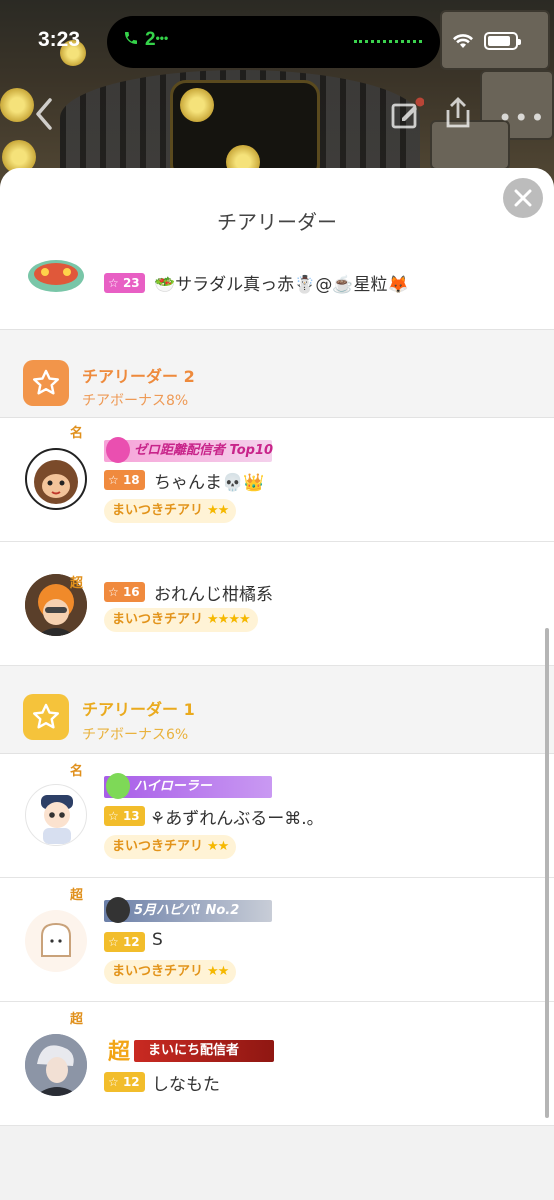 The image size is (554, 1200). What do you see at coordinates (131, 816) in the screenshot?
I see `level-value: 13` at bounding box center [131, 816].